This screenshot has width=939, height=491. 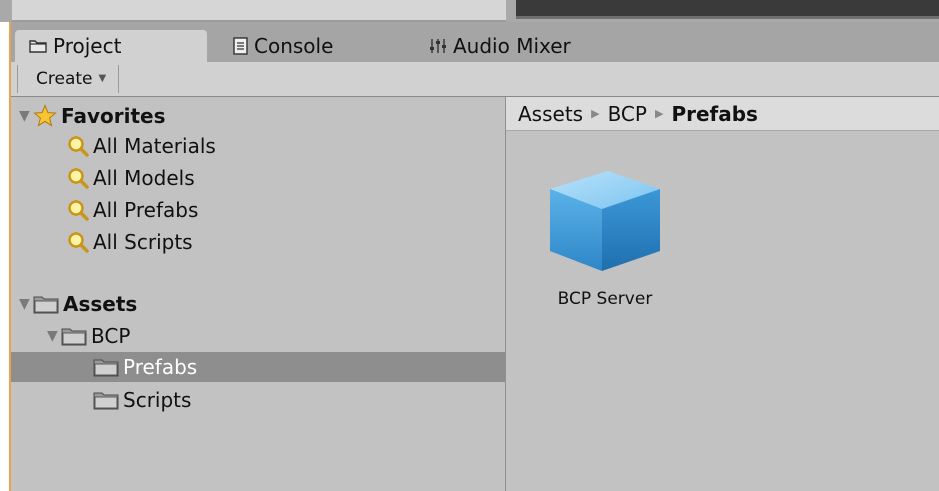 What do you see at coordinates (294, 46) in the screenshot?
I see `tab-console-label: Console` at bounding box center [294, 46].